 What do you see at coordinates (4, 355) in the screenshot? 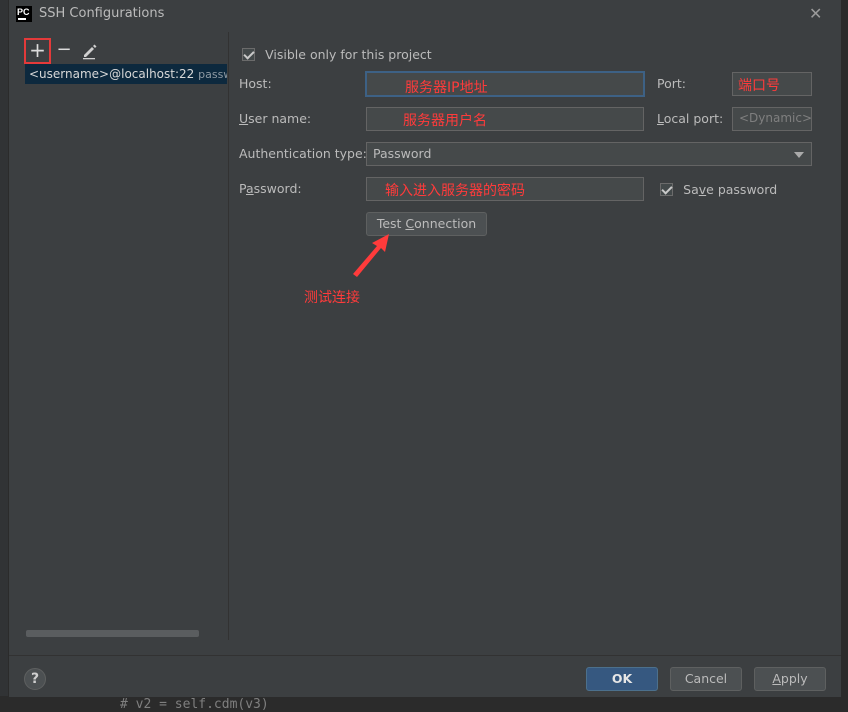
I see `editor-gutter` at bounding box center [4, 355].